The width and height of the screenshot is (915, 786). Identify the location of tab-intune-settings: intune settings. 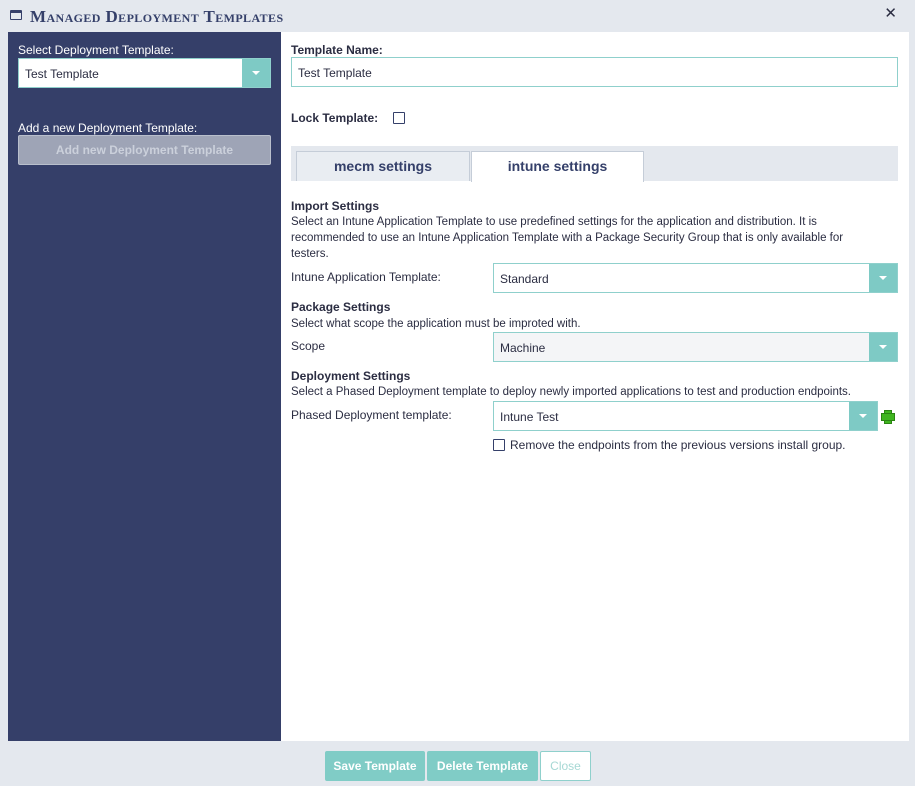
(557, 166).